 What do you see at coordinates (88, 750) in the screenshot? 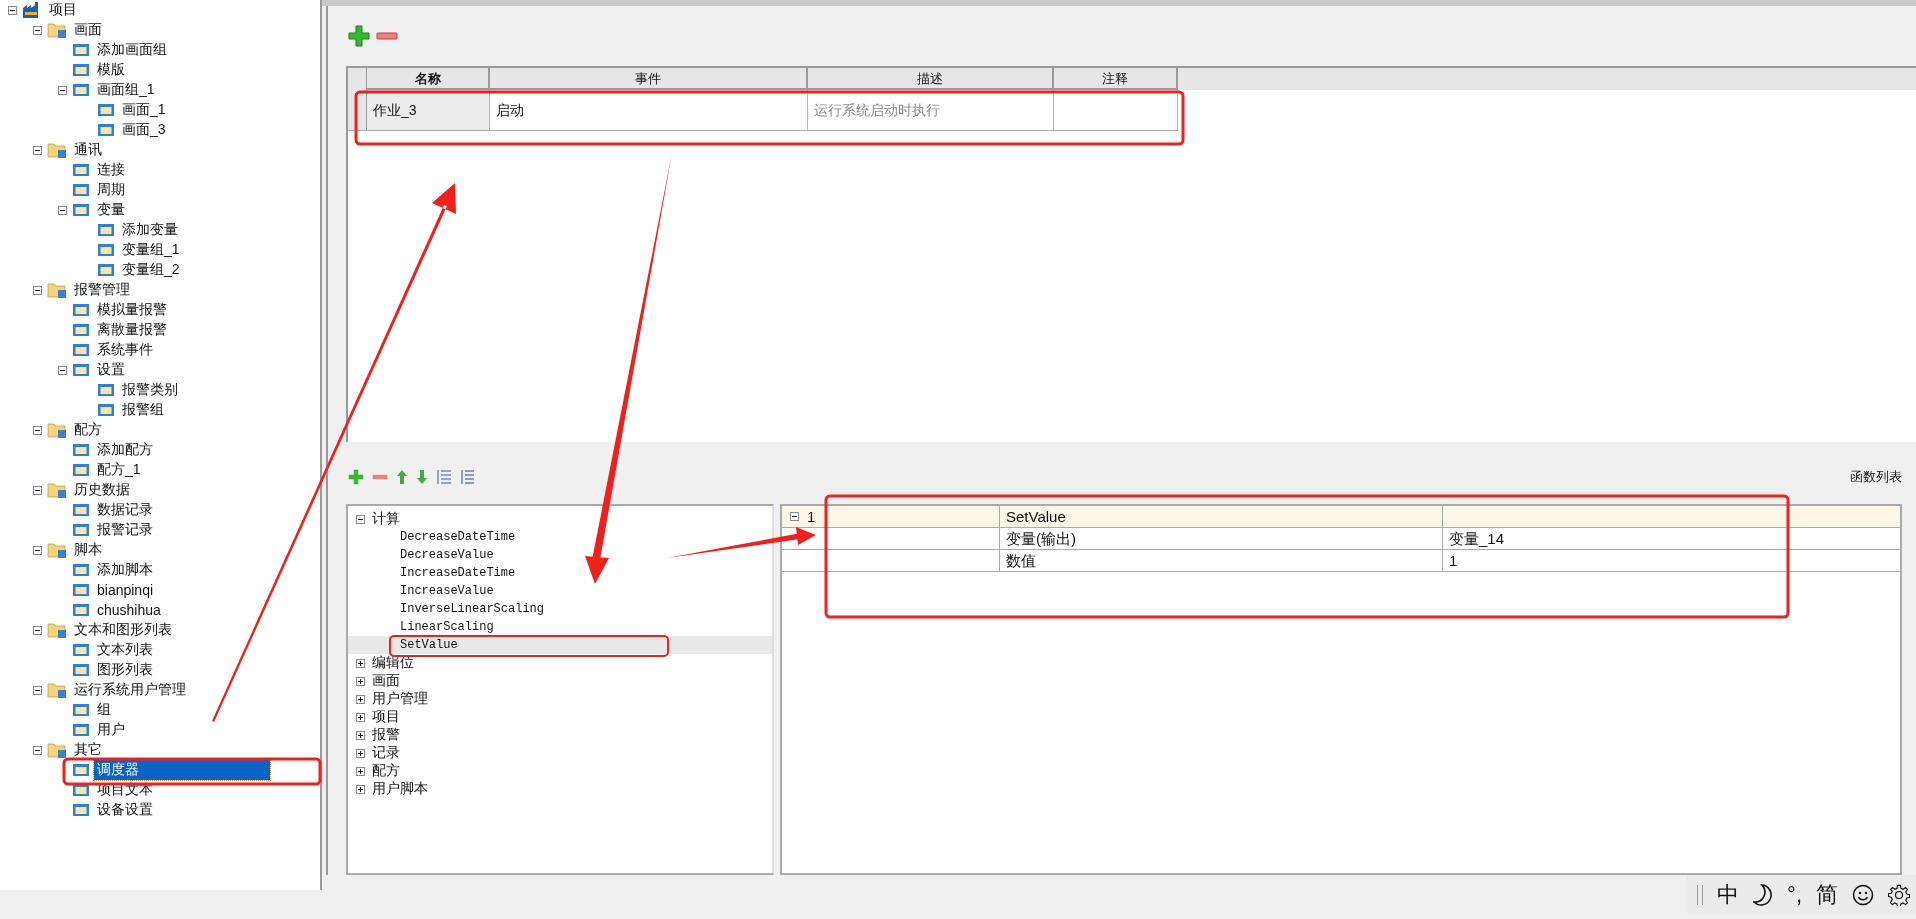
I see `tree-item: 其它` at bounding box center [88, 750].